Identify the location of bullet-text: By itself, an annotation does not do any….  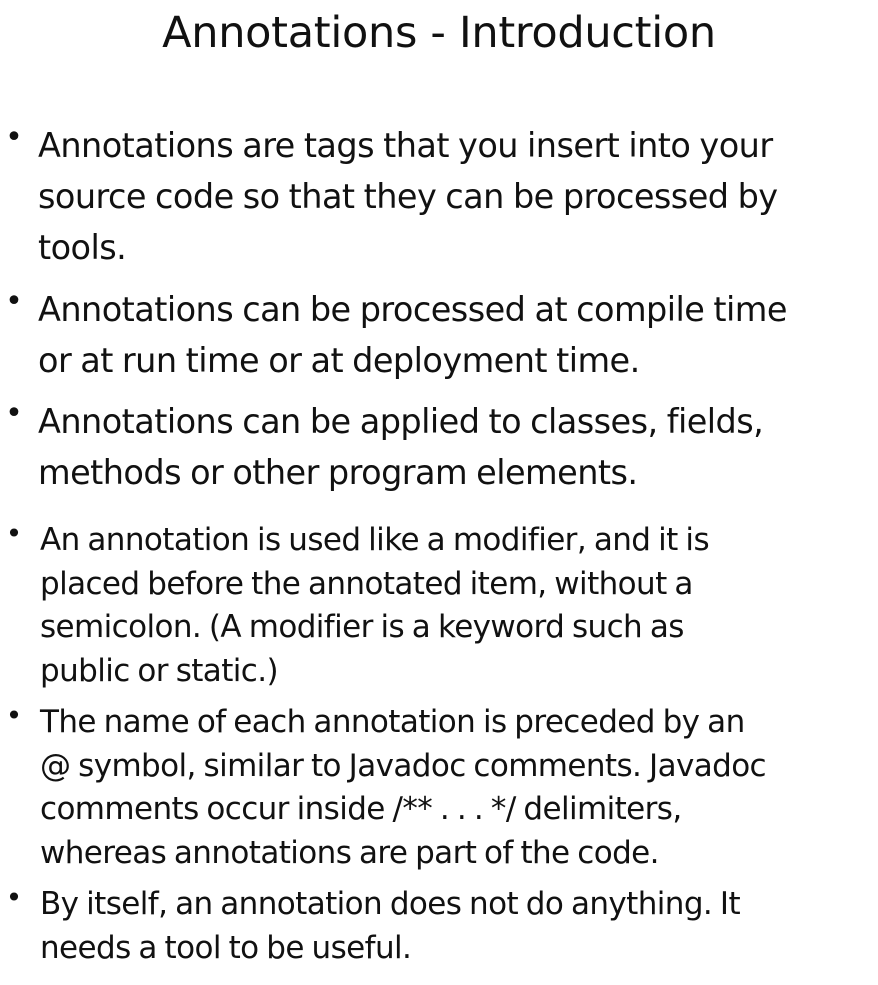
(390, 926).